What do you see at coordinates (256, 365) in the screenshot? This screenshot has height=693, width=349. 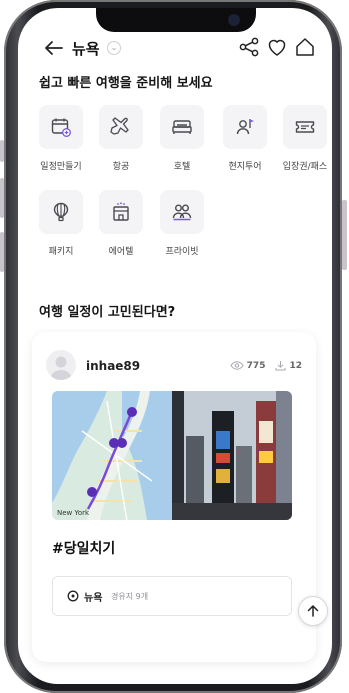 I see `view-count: 775` at bounding box center [256, 365].